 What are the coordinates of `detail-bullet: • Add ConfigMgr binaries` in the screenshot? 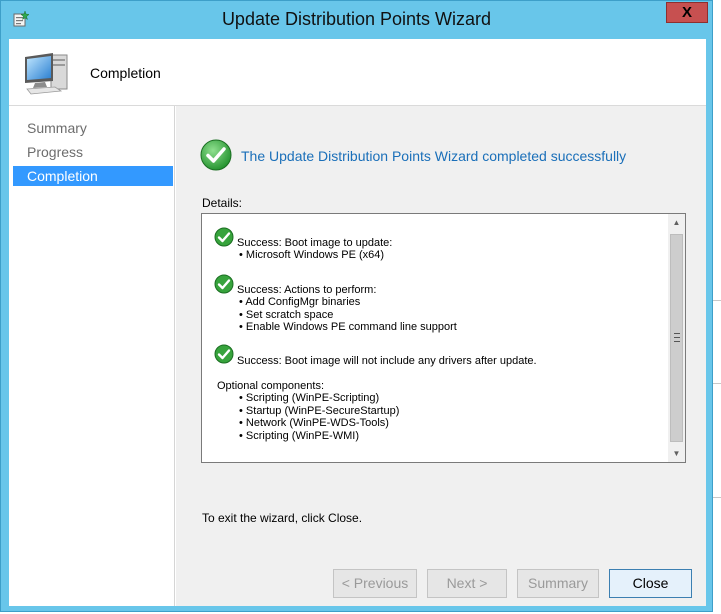 It's located at (300, 302).